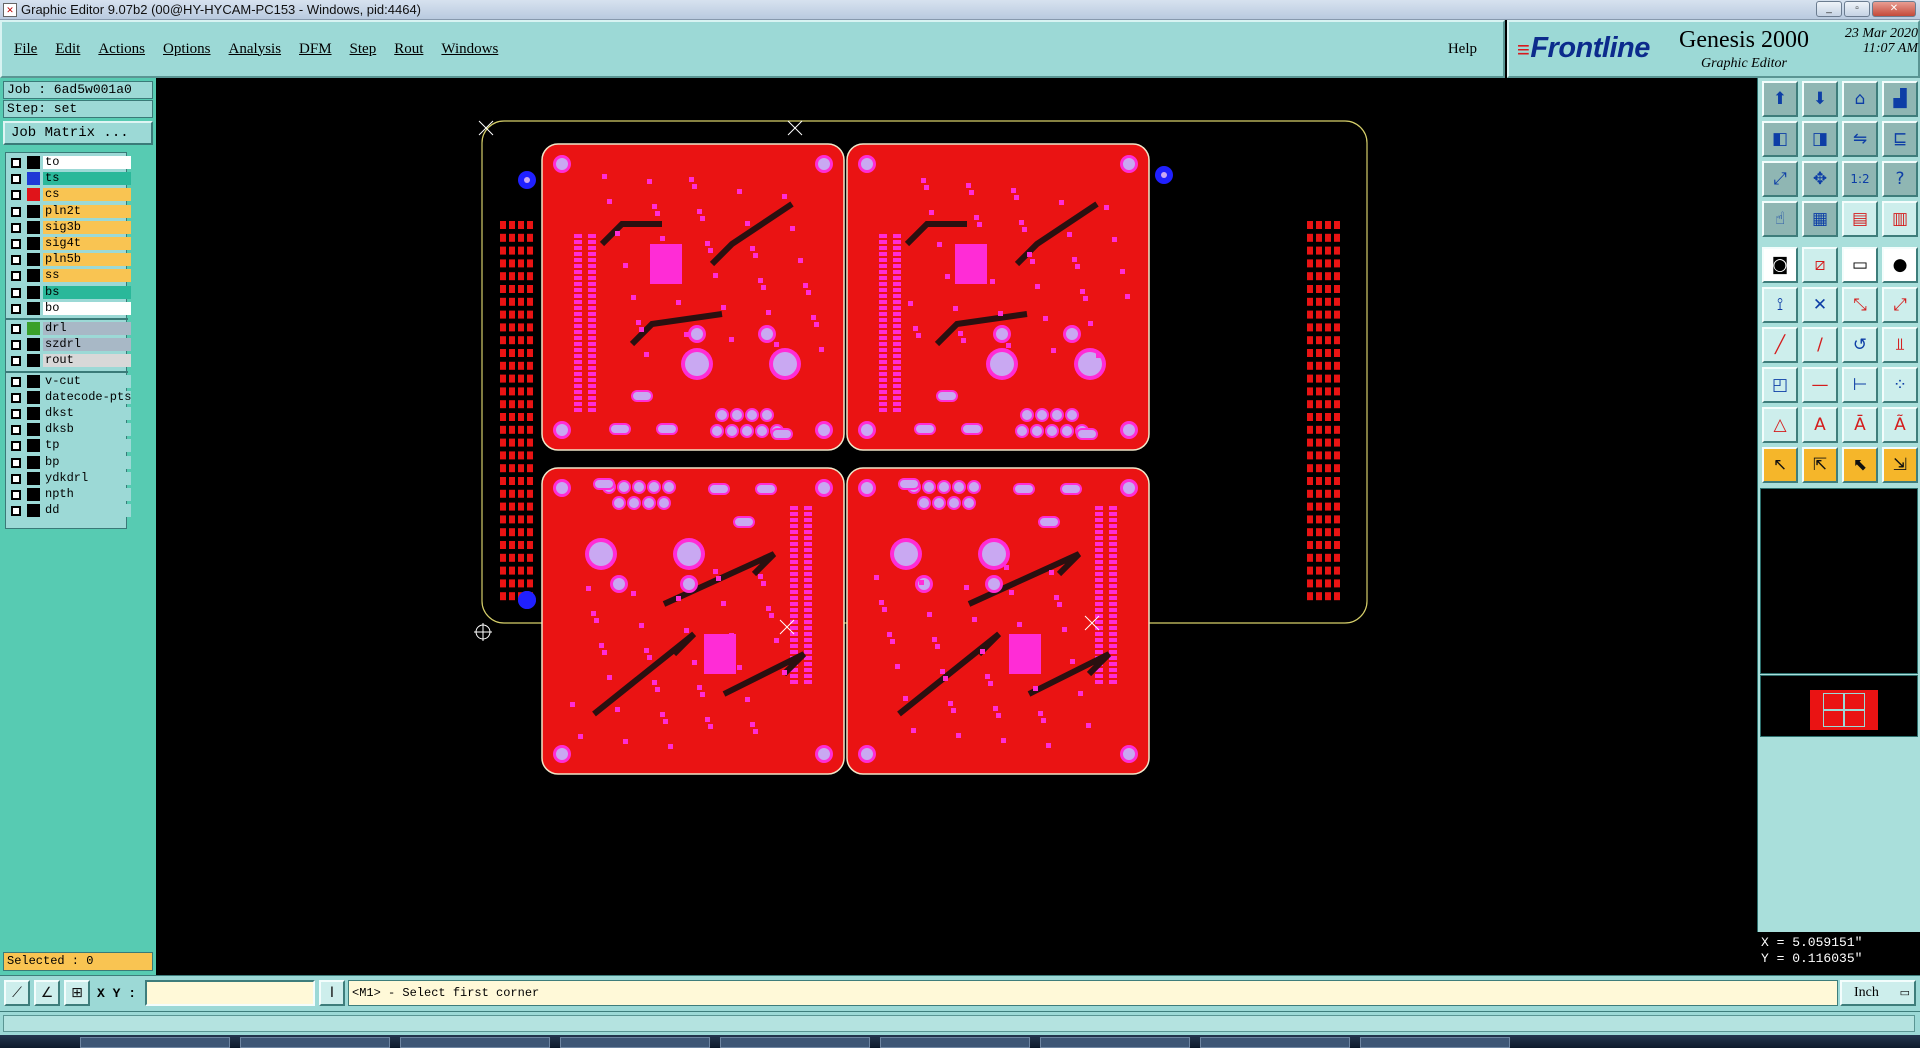  Describe the element at coordinates (1860, 139) in the screenshot. I see `mirror-icon: ⇋` at that location.